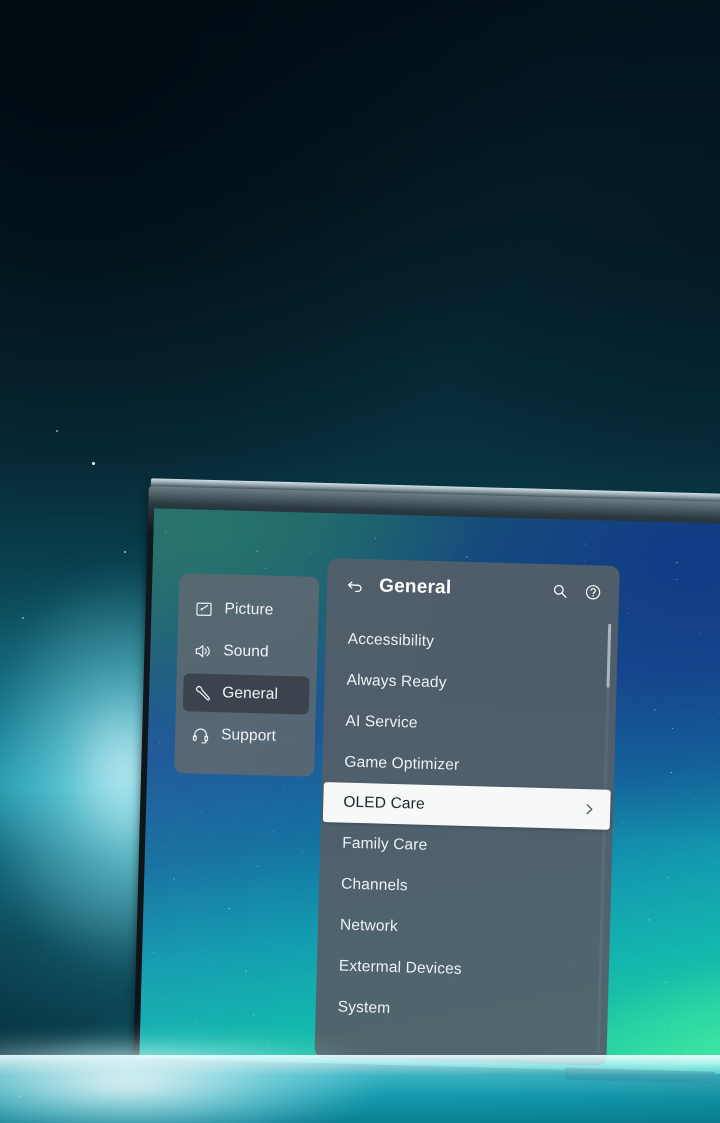 The image size is (720, 1123). Describe the element at coordinates (593, 592) in the screenshot. I see `help-icon` at that location.